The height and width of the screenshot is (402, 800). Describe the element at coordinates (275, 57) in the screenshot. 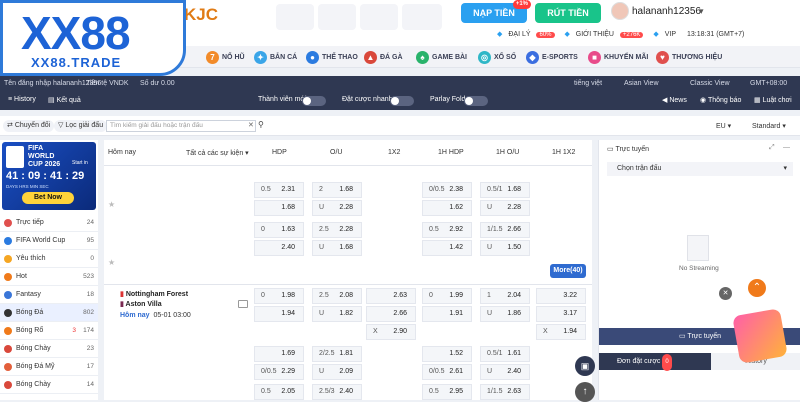

I see `nav-fishing: ✦ BẮN CÁ` at that location.